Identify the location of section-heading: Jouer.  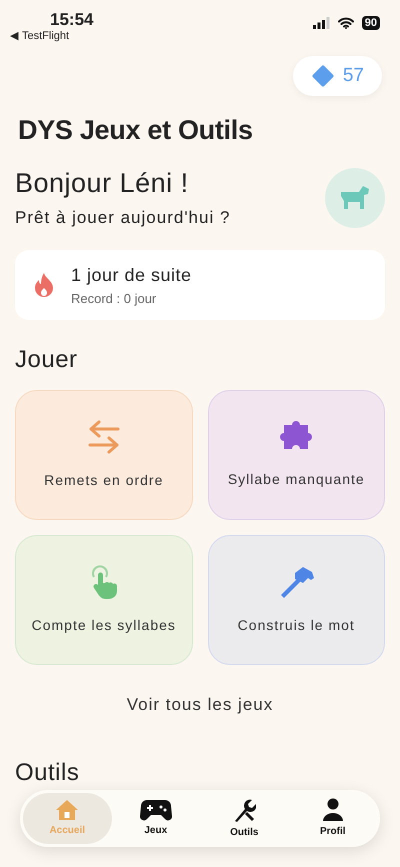
(47, 360).